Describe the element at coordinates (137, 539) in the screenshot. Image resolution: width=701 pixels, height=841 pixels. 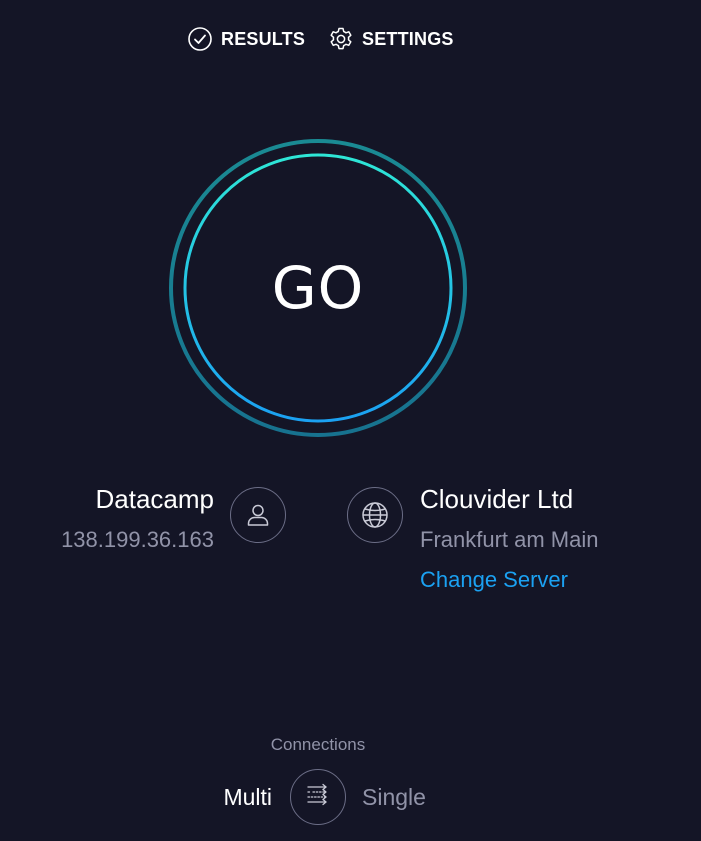
I see `isp-ip-address: 138.199.36.163` at that location.